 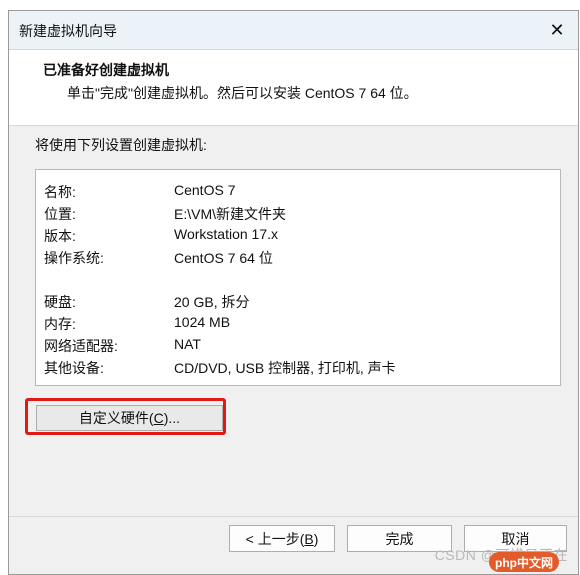 I want to click on back-label-suffix: ), so click(x=316, y=538).